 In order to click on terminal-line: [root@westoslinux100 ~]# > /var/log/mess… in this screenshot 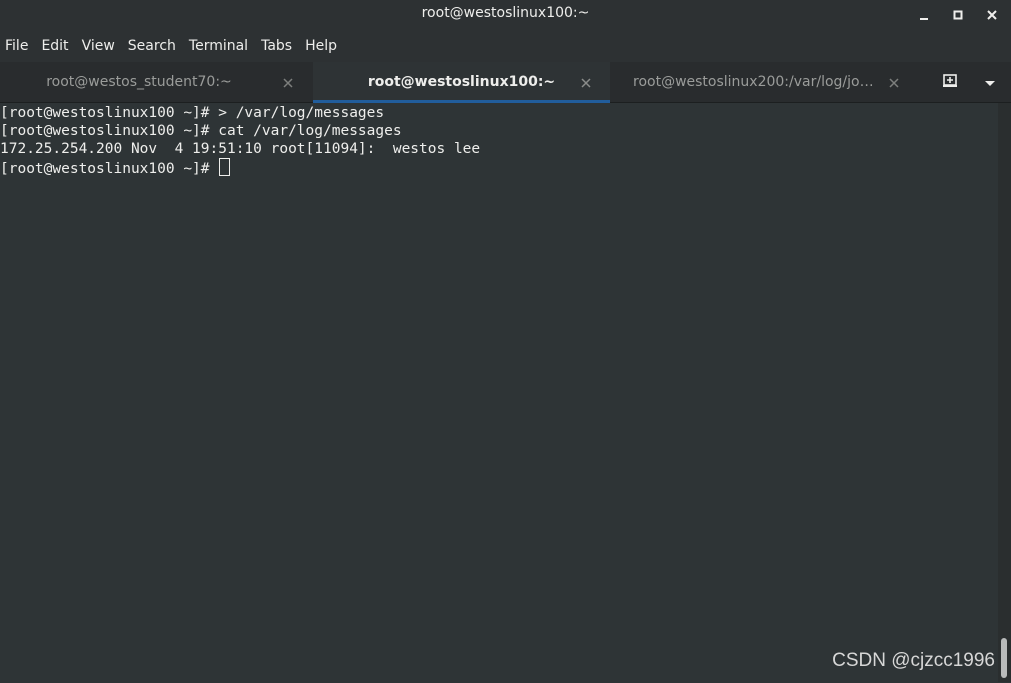, I will do `click(192, 113)`.